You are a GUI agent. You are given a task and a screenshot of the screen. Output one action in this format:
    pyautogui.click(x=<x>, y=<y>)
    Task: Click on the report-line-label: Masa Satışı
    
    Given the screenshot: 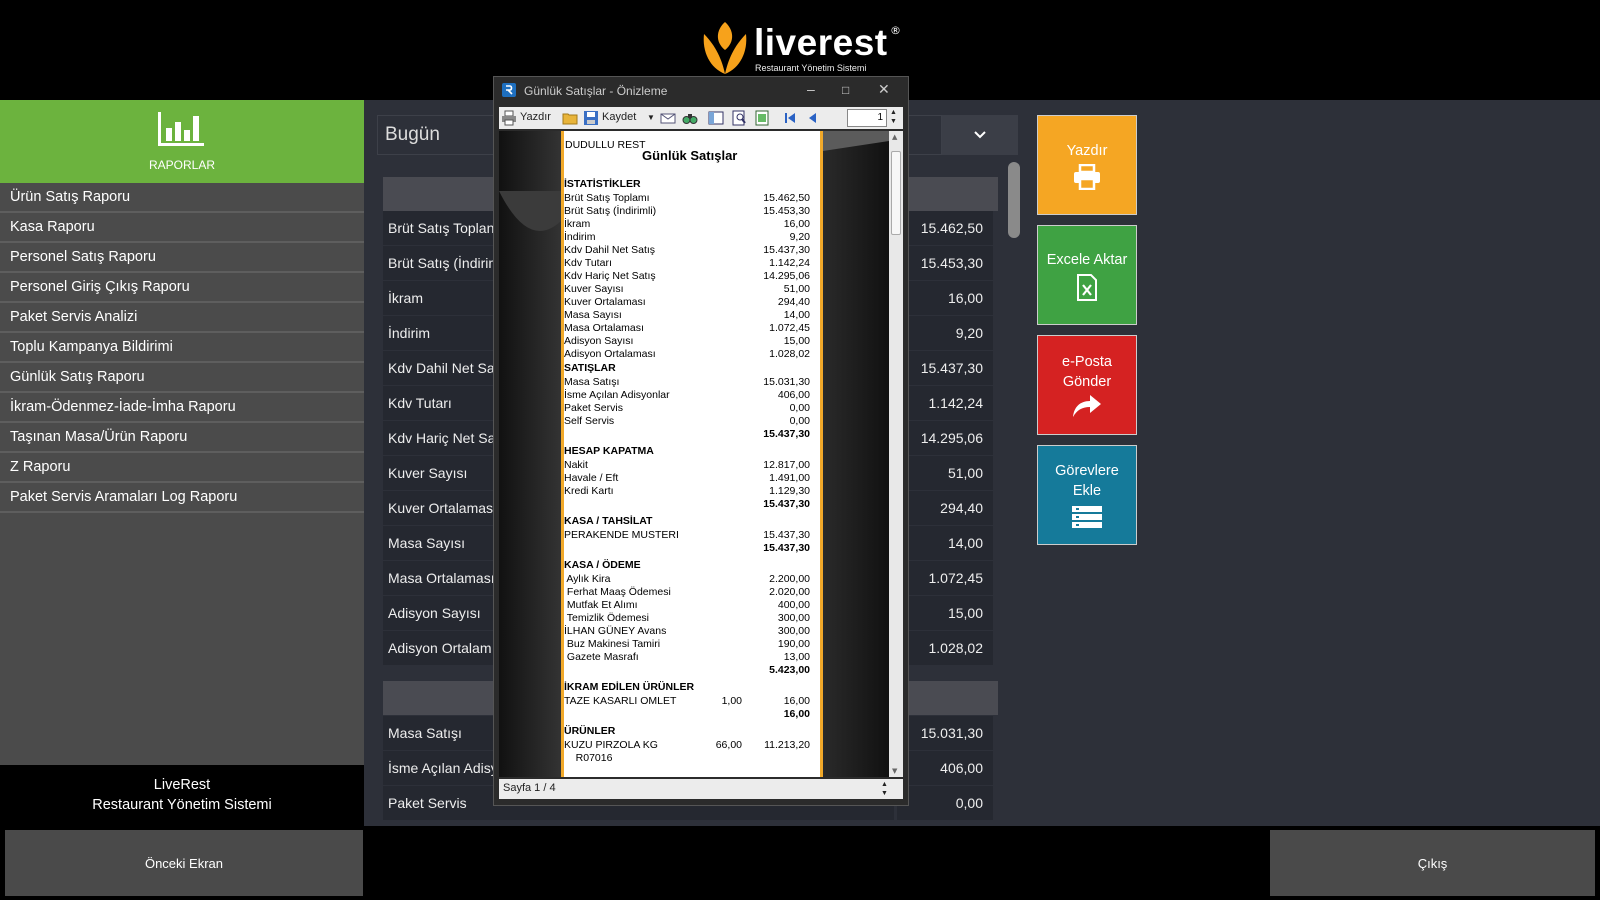 What is the action you would take?
    pyautogui.click(x=592, y=382)
    